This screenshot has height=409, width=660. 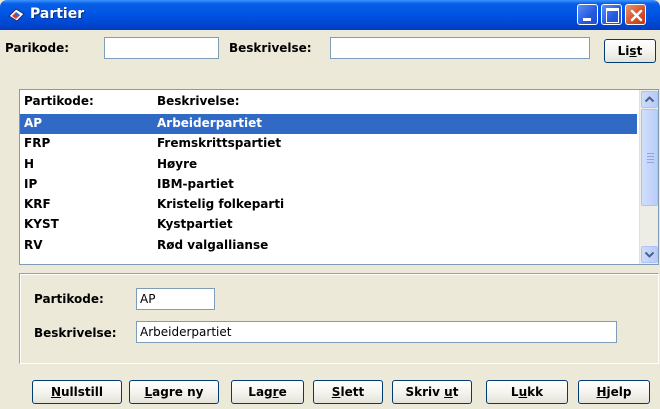 I want to click on column-header-code: Partikode:, so click(x=59, y=101).